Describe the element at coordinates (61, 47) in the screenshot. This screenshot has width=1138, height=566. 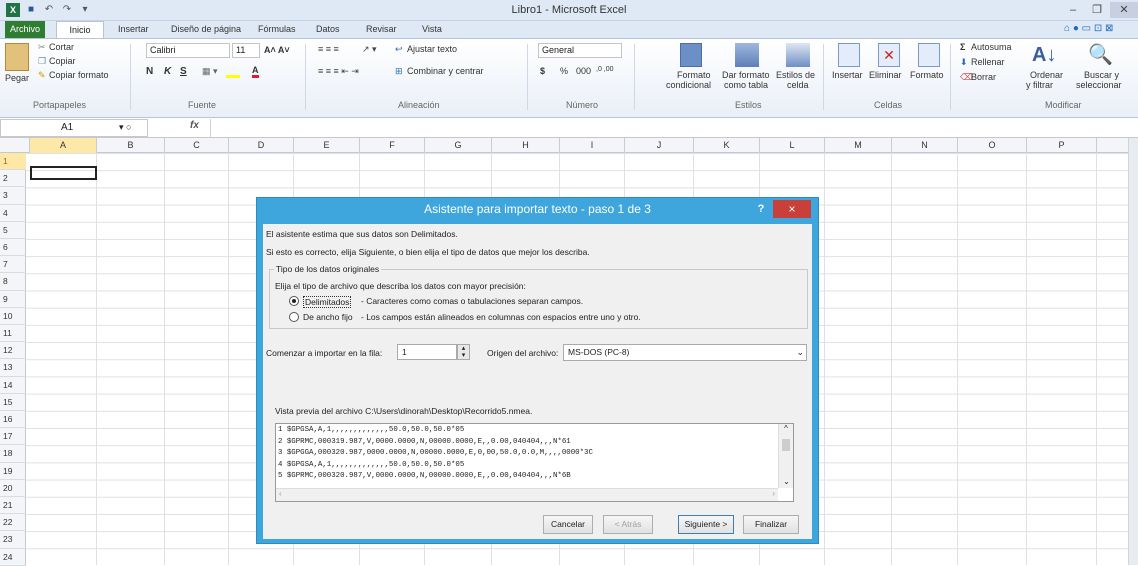
I see `cut-button: Cortar` at that location.